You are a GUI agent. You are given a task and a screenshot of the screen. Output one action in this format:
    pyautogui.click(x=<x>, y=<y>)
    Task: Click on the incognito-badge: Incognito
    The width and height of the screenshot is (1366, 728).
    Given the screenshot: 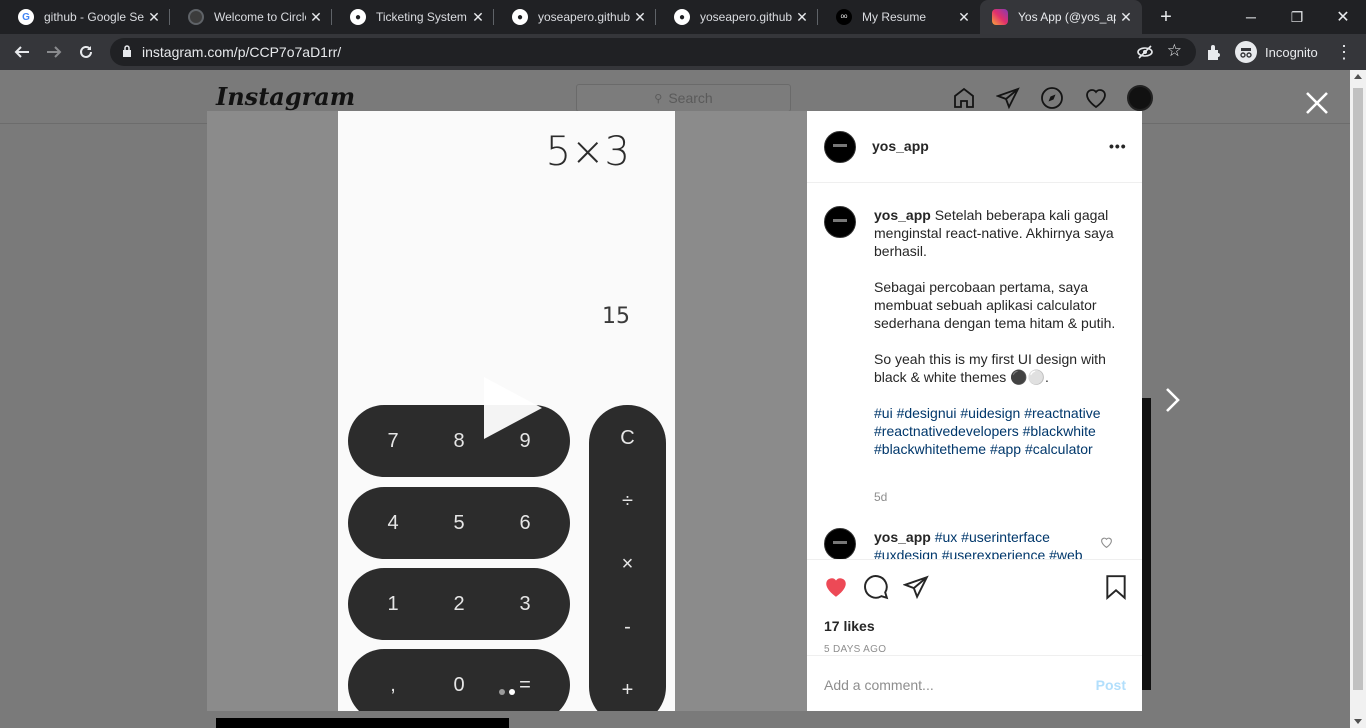 What is the action you would take?
    pyautogui.click(x=1280, y=52)
    